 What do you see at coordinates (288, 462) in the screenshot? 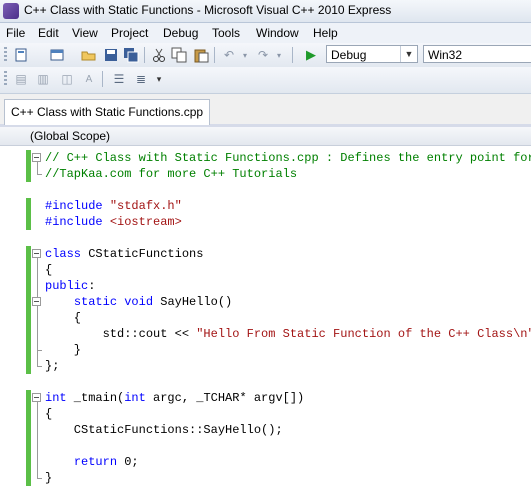
I see `code-line: return 0;` at bounding box center [288, 462].